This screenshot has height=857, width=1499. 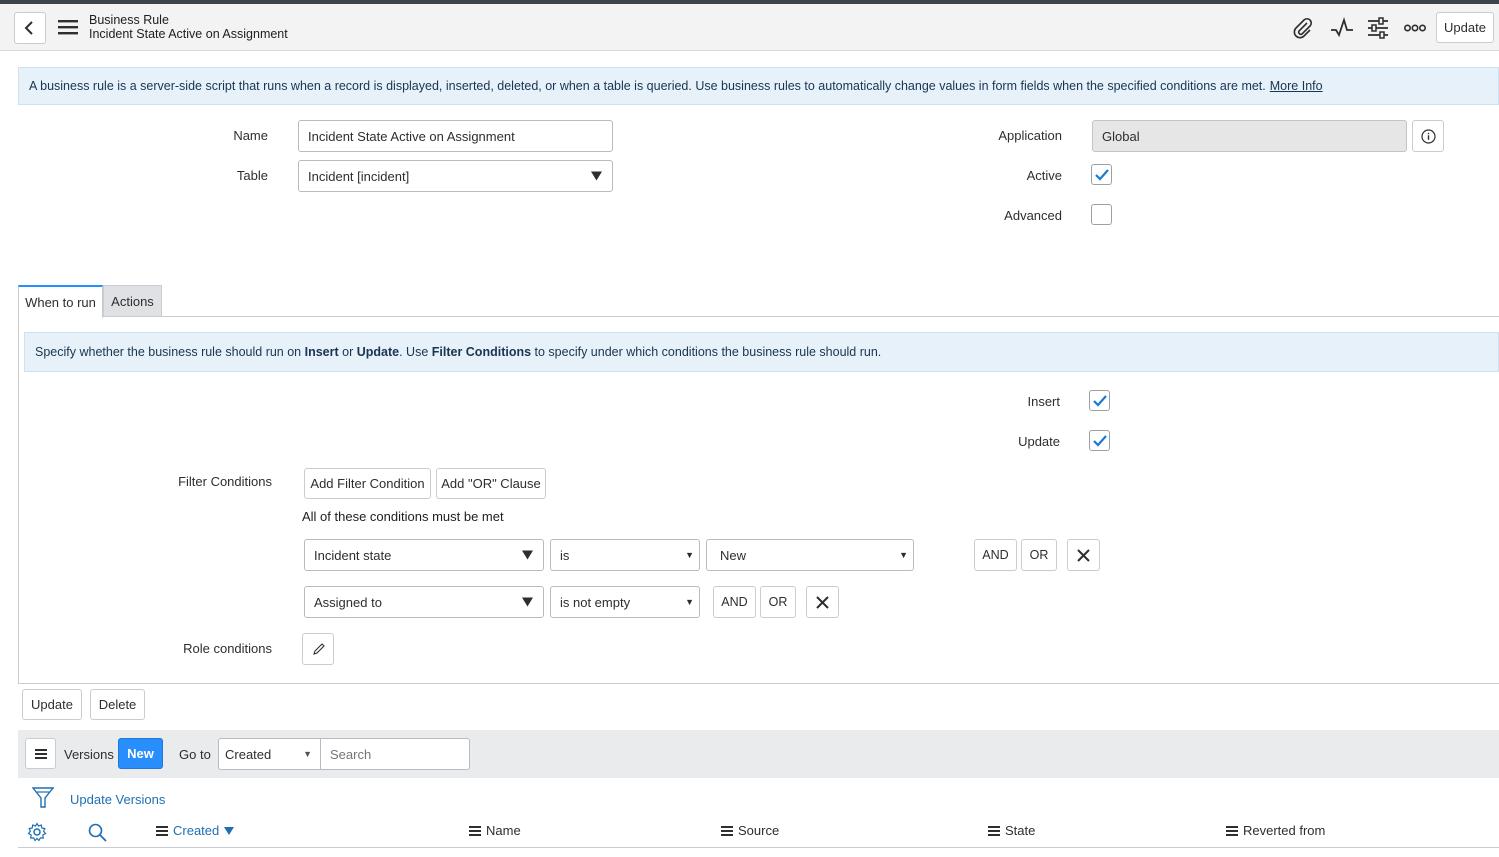 I want to click on active-label: Active, so click(x=1044, y=175).